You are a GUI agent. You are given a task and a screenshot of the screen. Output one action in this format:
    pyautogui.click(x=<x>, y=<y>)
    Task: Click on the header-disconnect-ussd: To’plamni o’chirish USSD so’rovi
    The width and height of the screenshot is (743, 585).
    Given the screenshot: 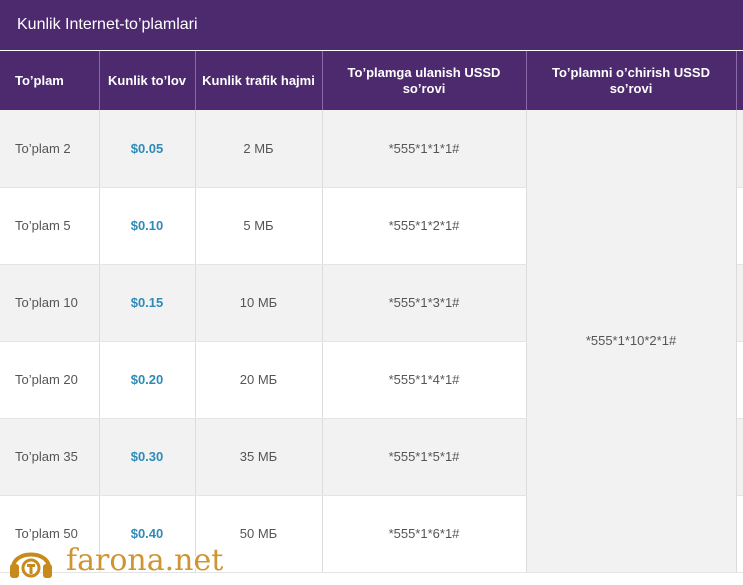 What is the action you would take?
    pyautogui.click(x=631, y=80)
    